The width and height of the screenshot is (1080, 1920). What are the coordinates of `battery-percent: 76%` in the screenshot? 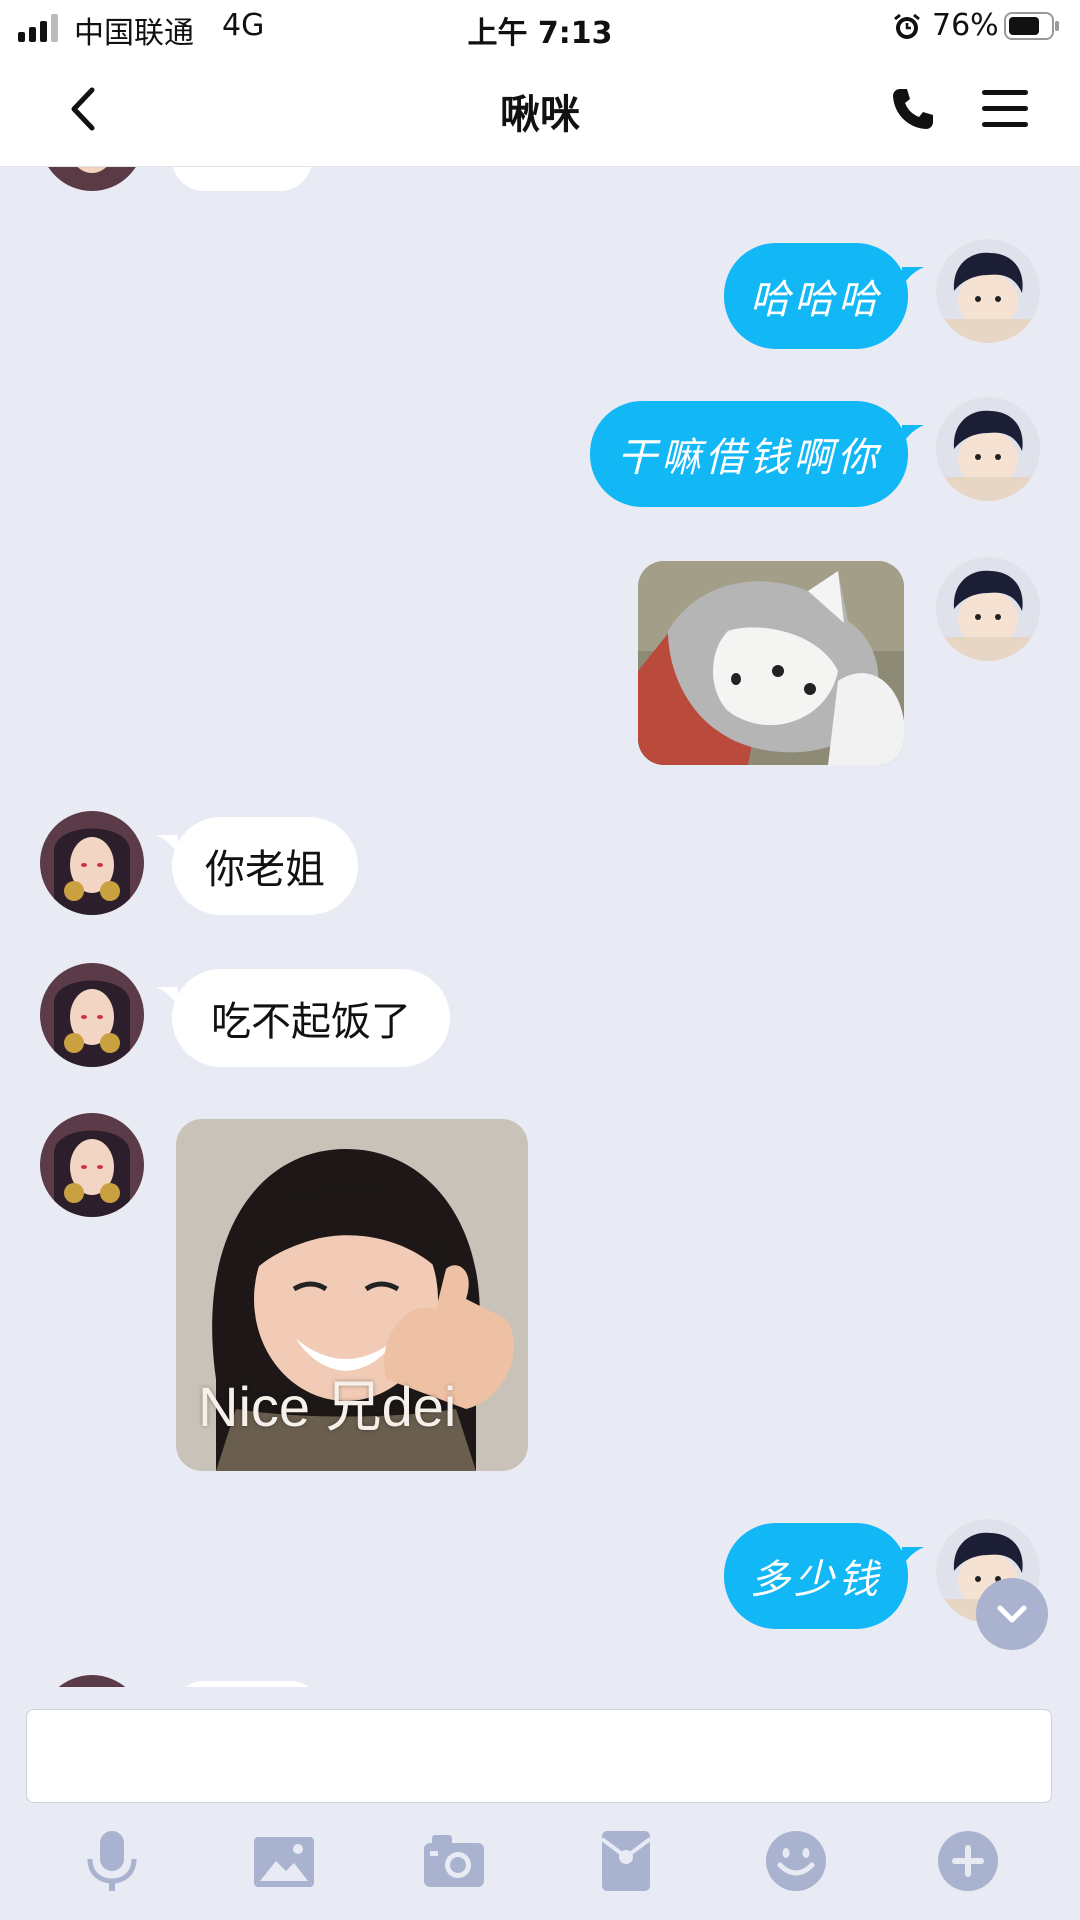 It's located at (965, 25).